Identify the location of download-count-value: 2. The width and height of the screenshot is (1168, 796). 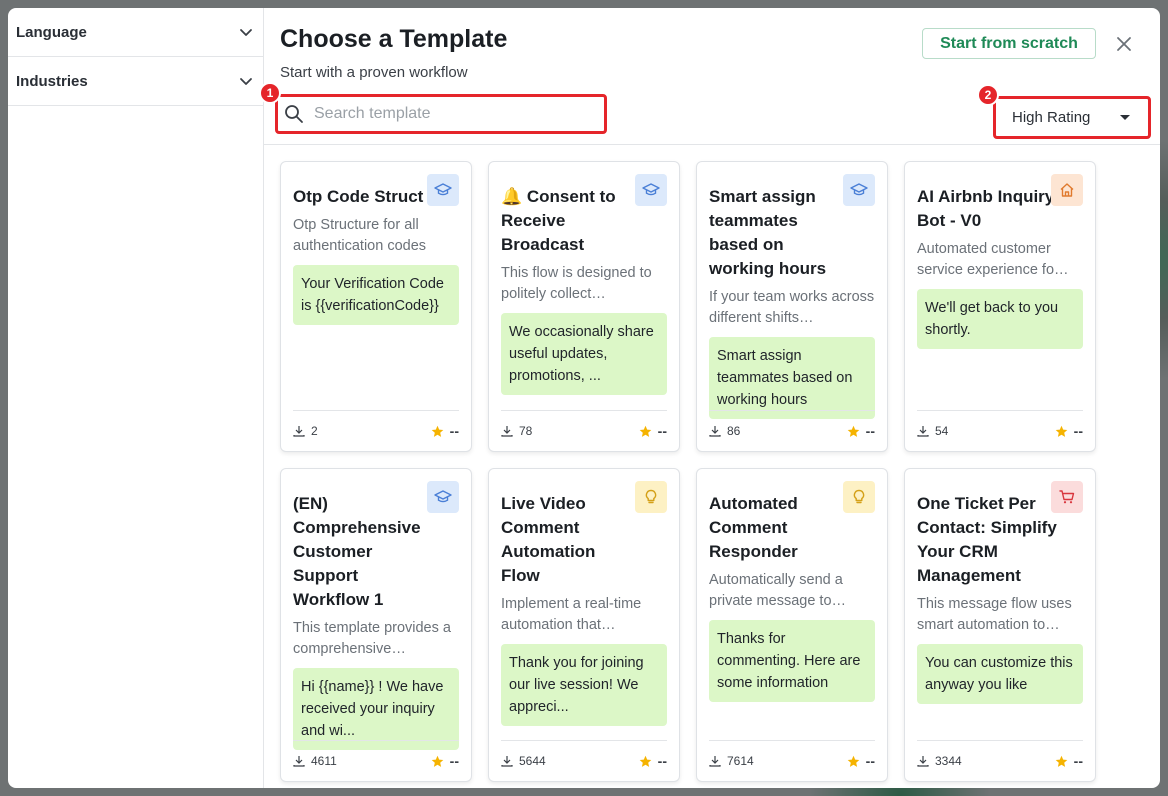
(314, 431).